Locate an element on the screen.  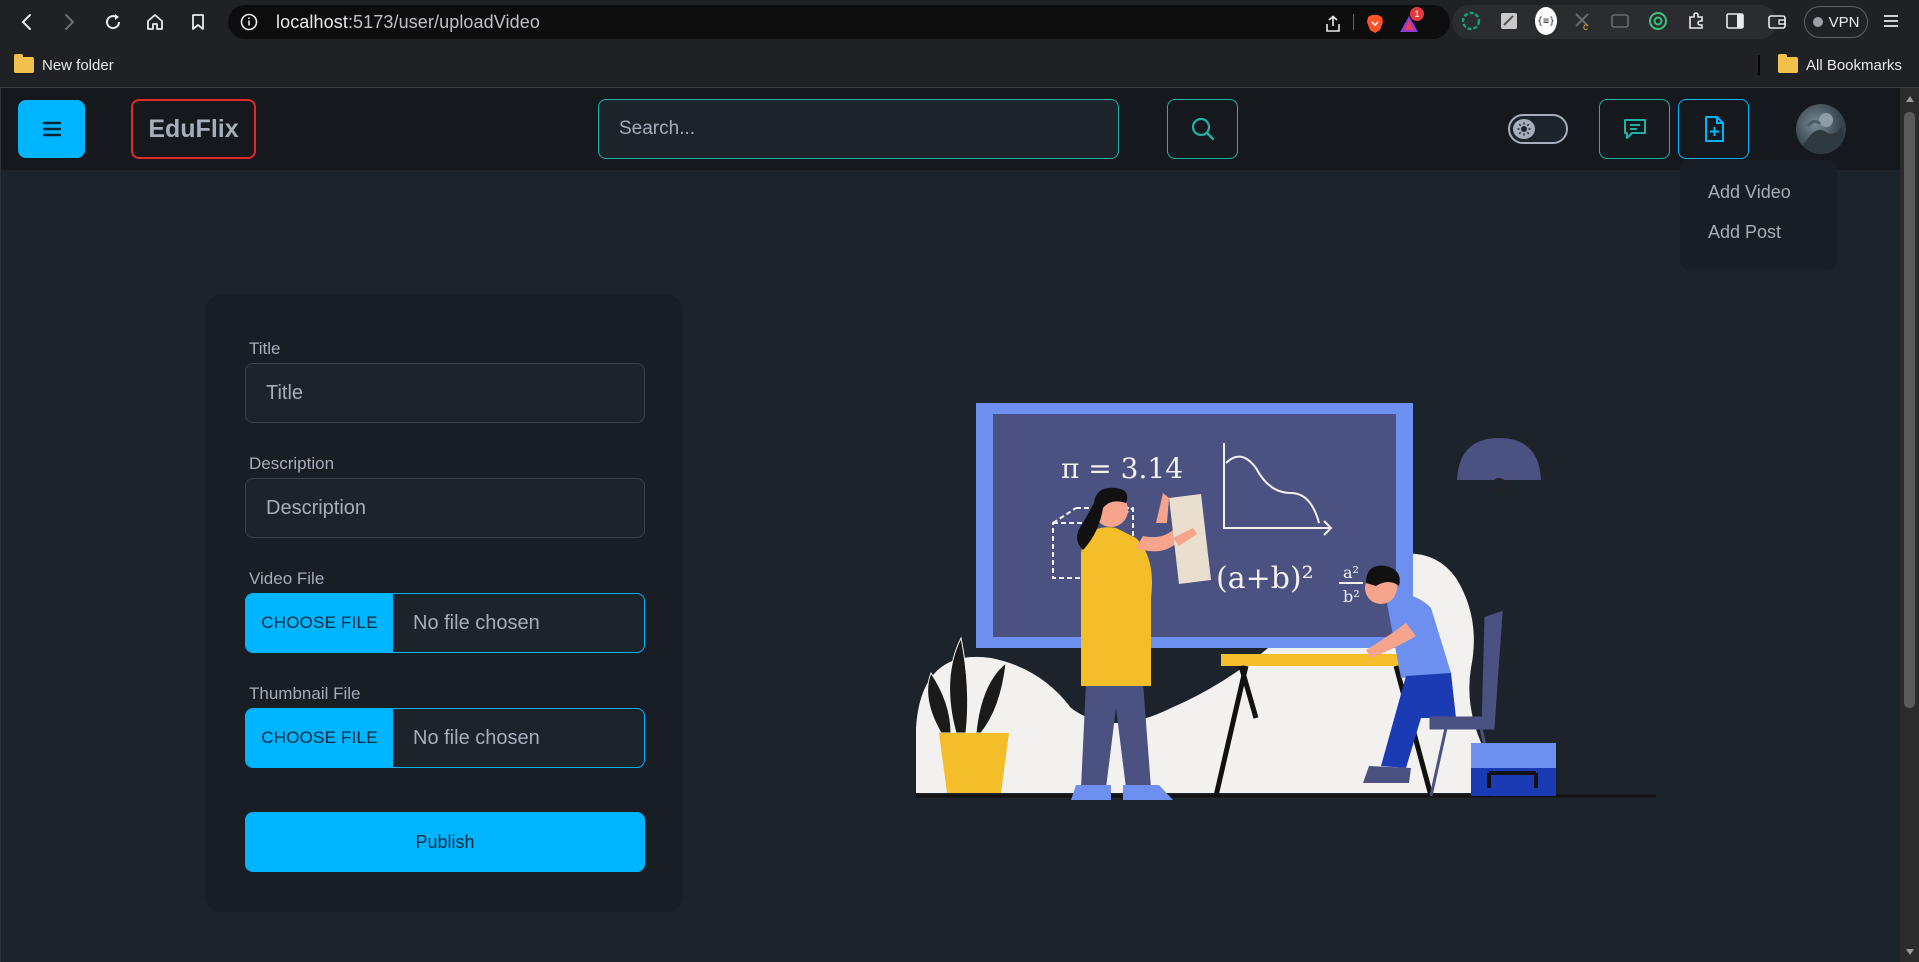
logo-text: EduFlix is located at coordinates (193, 128).